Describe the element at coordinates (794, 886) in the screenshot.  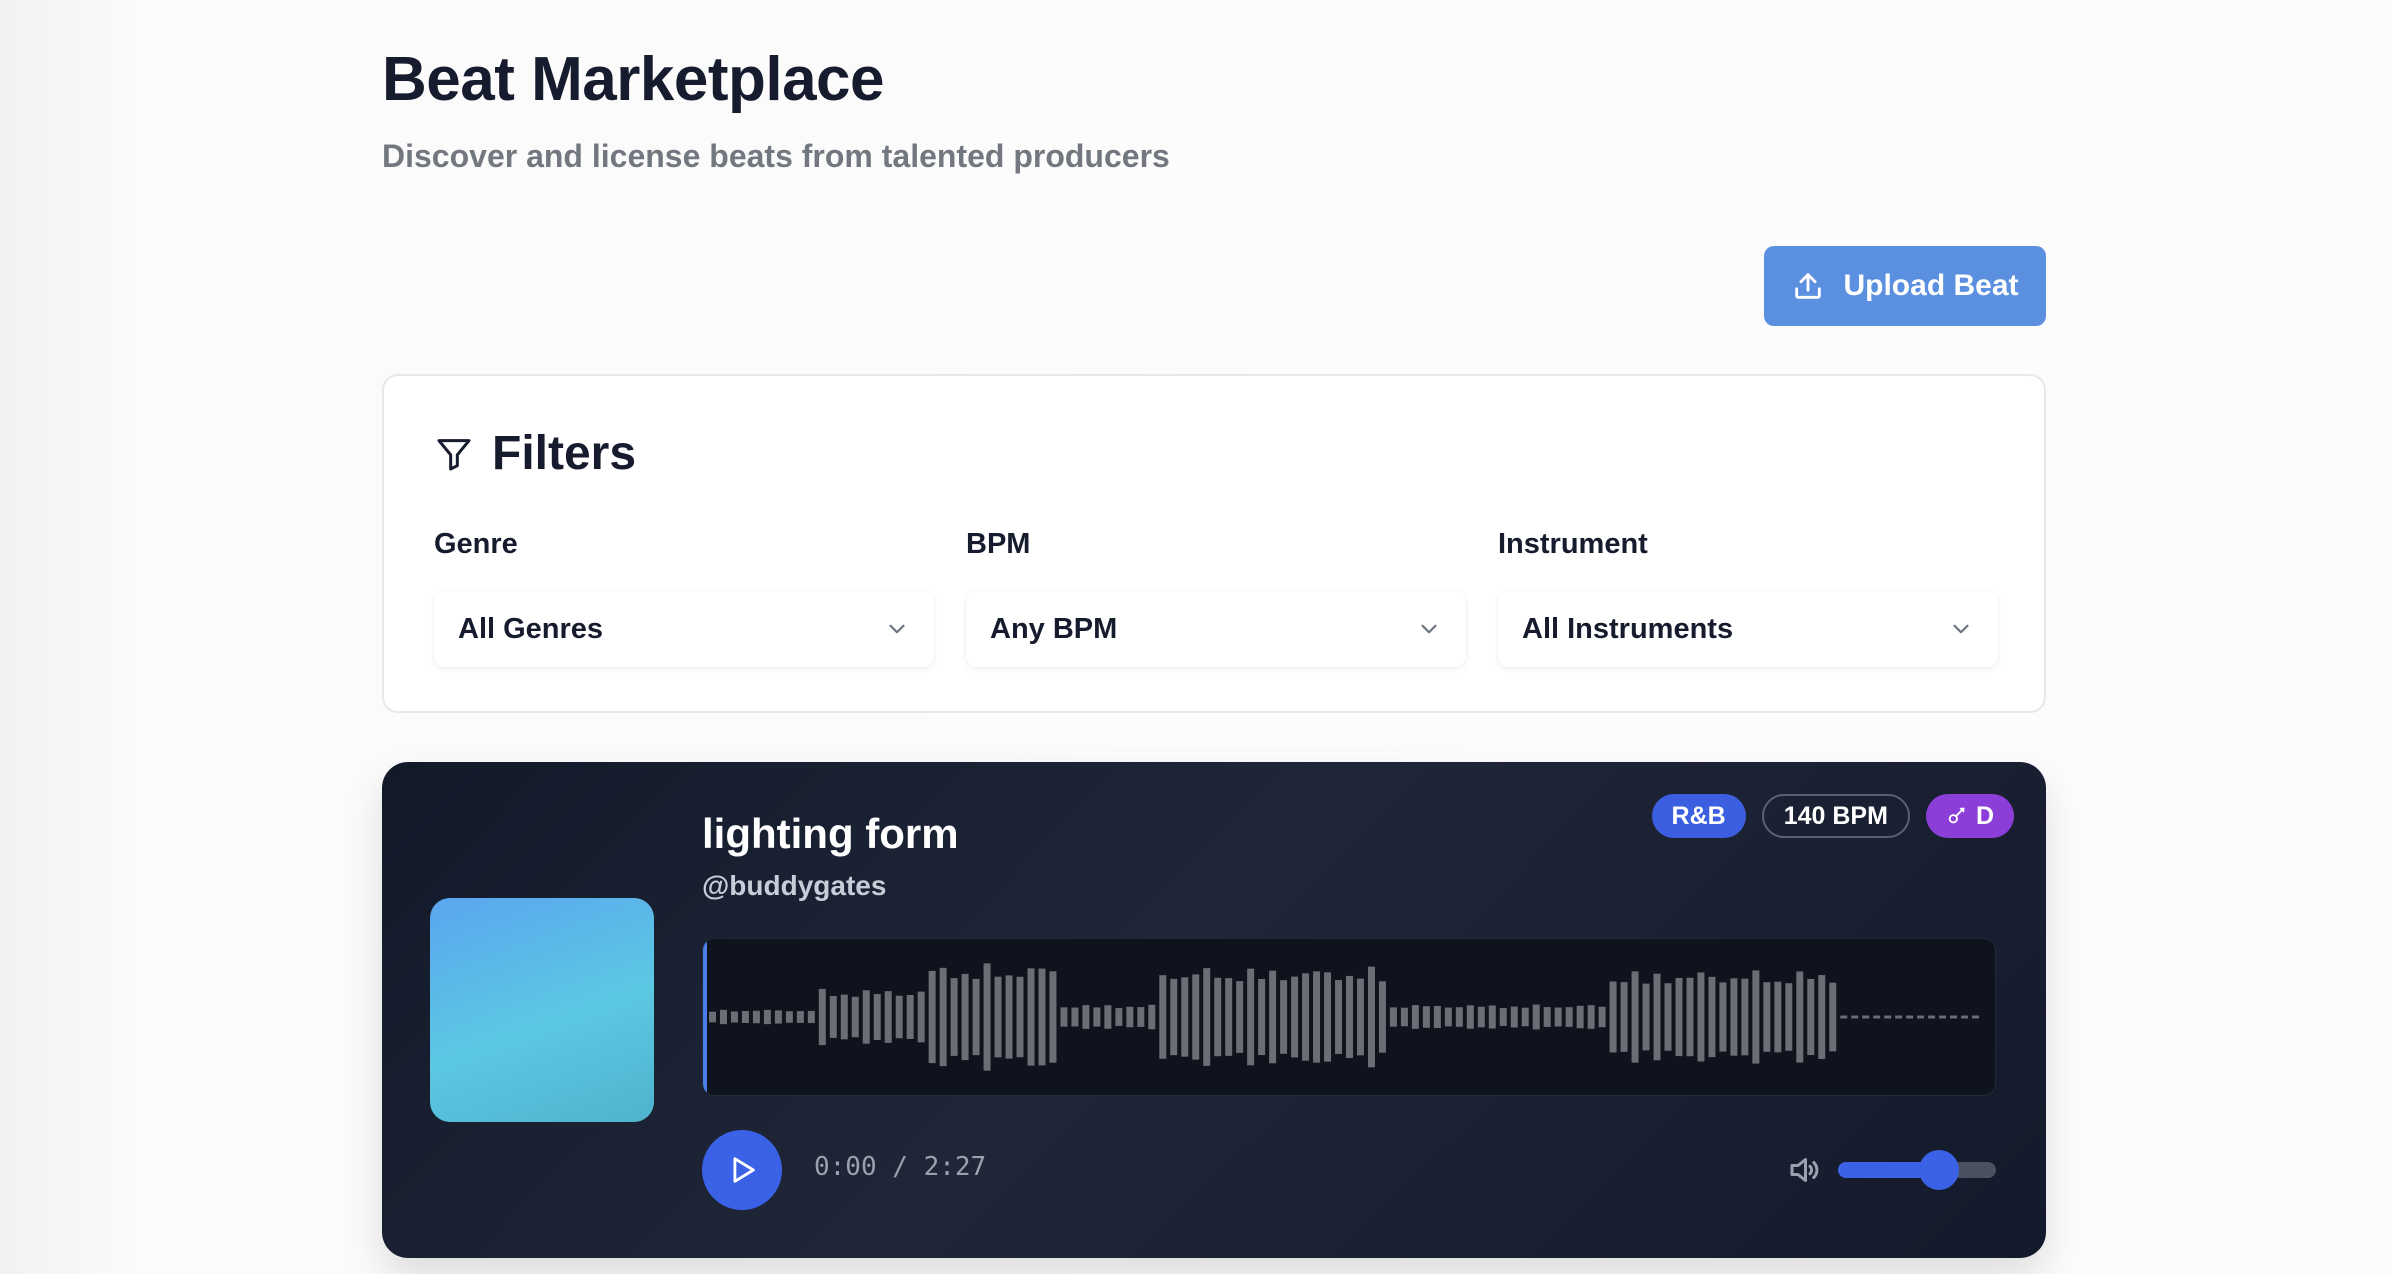
I see `beat-producer: @buddygates` at that location.